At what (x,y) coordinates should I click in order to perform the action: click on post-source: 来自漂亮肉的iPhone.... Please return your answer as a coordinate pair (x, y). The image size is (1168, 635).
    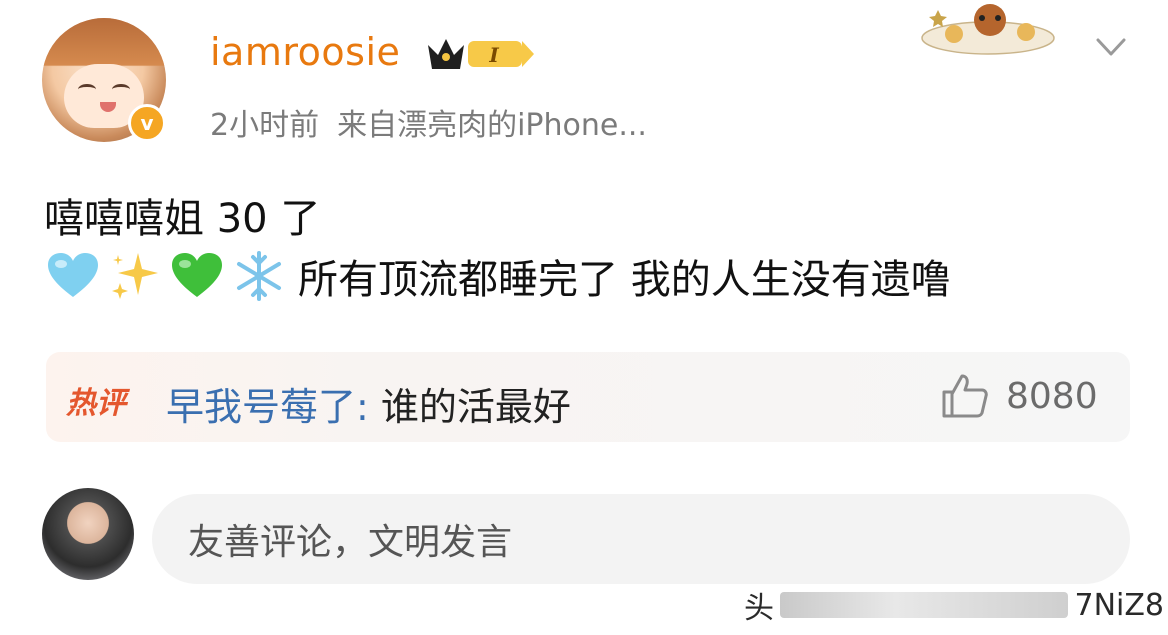
    Looking at the image, I should click on (492, 125).